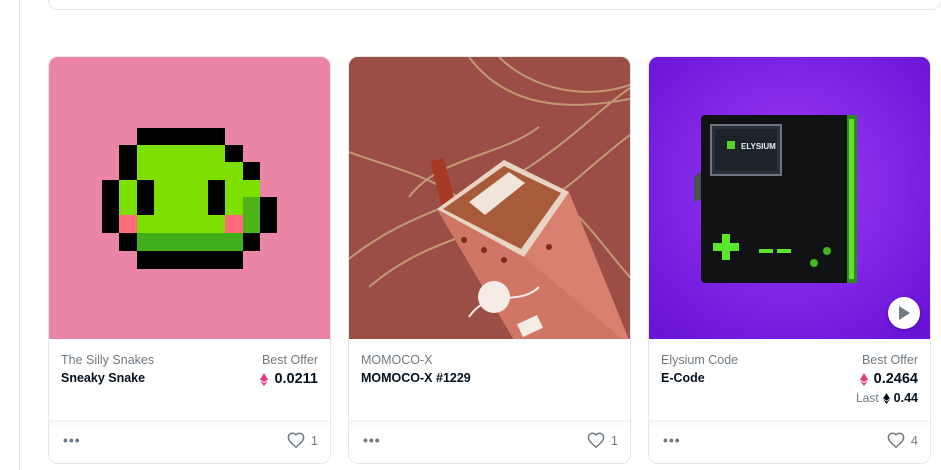 This screenshot has width=941, height=470. I want to click on play-button, so click(904, 313).